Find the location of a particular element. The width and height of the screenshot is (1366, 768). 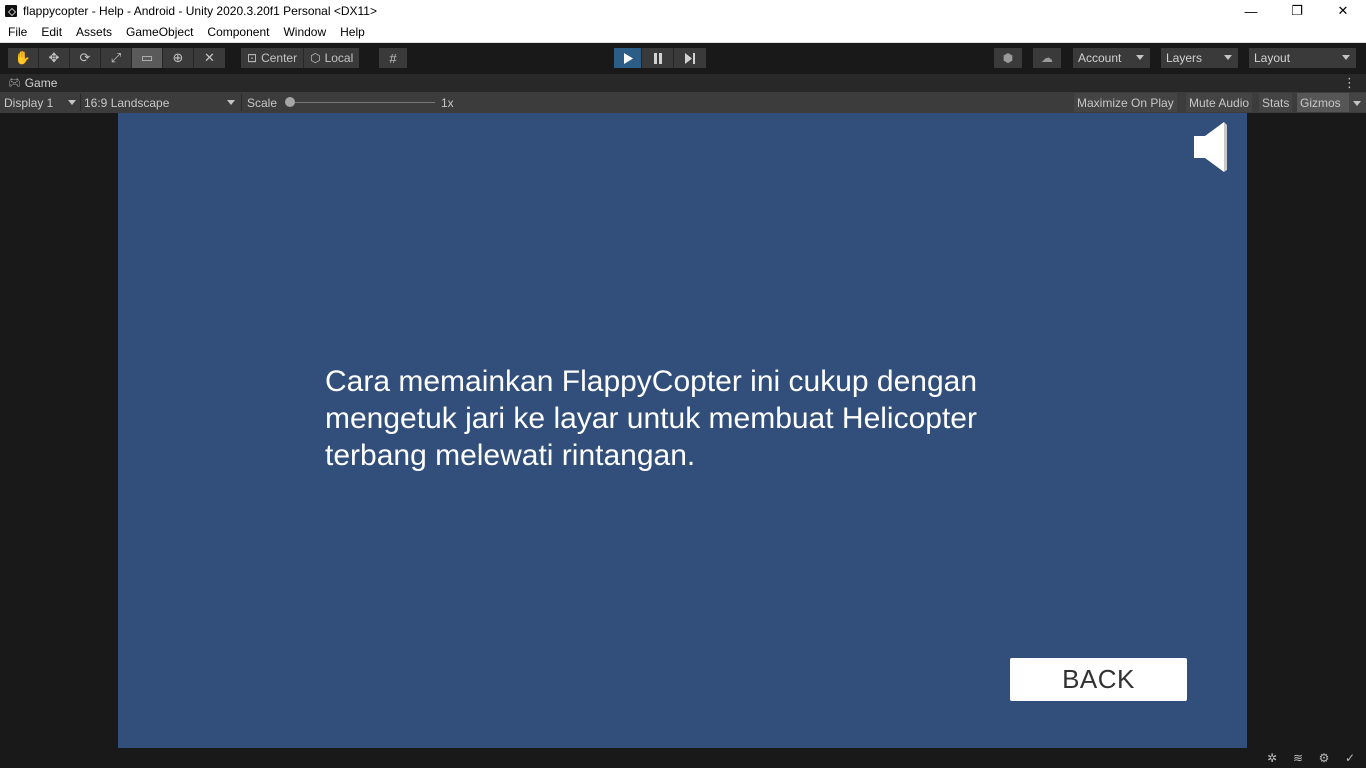

menu-window: Window is located at coordinates (304, 32).